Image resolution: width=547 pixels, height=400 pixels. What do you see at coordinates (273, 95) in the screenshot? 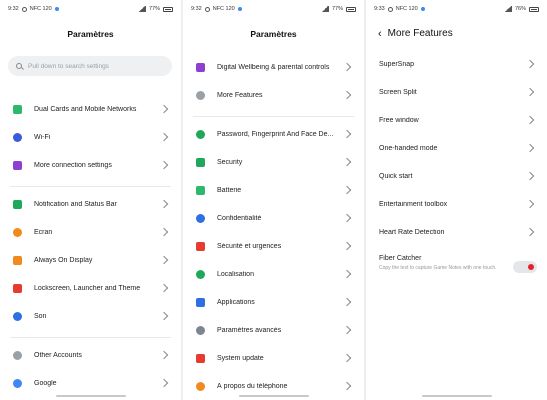
I see `settings-item: More Features` at bounding box center [273, 95].